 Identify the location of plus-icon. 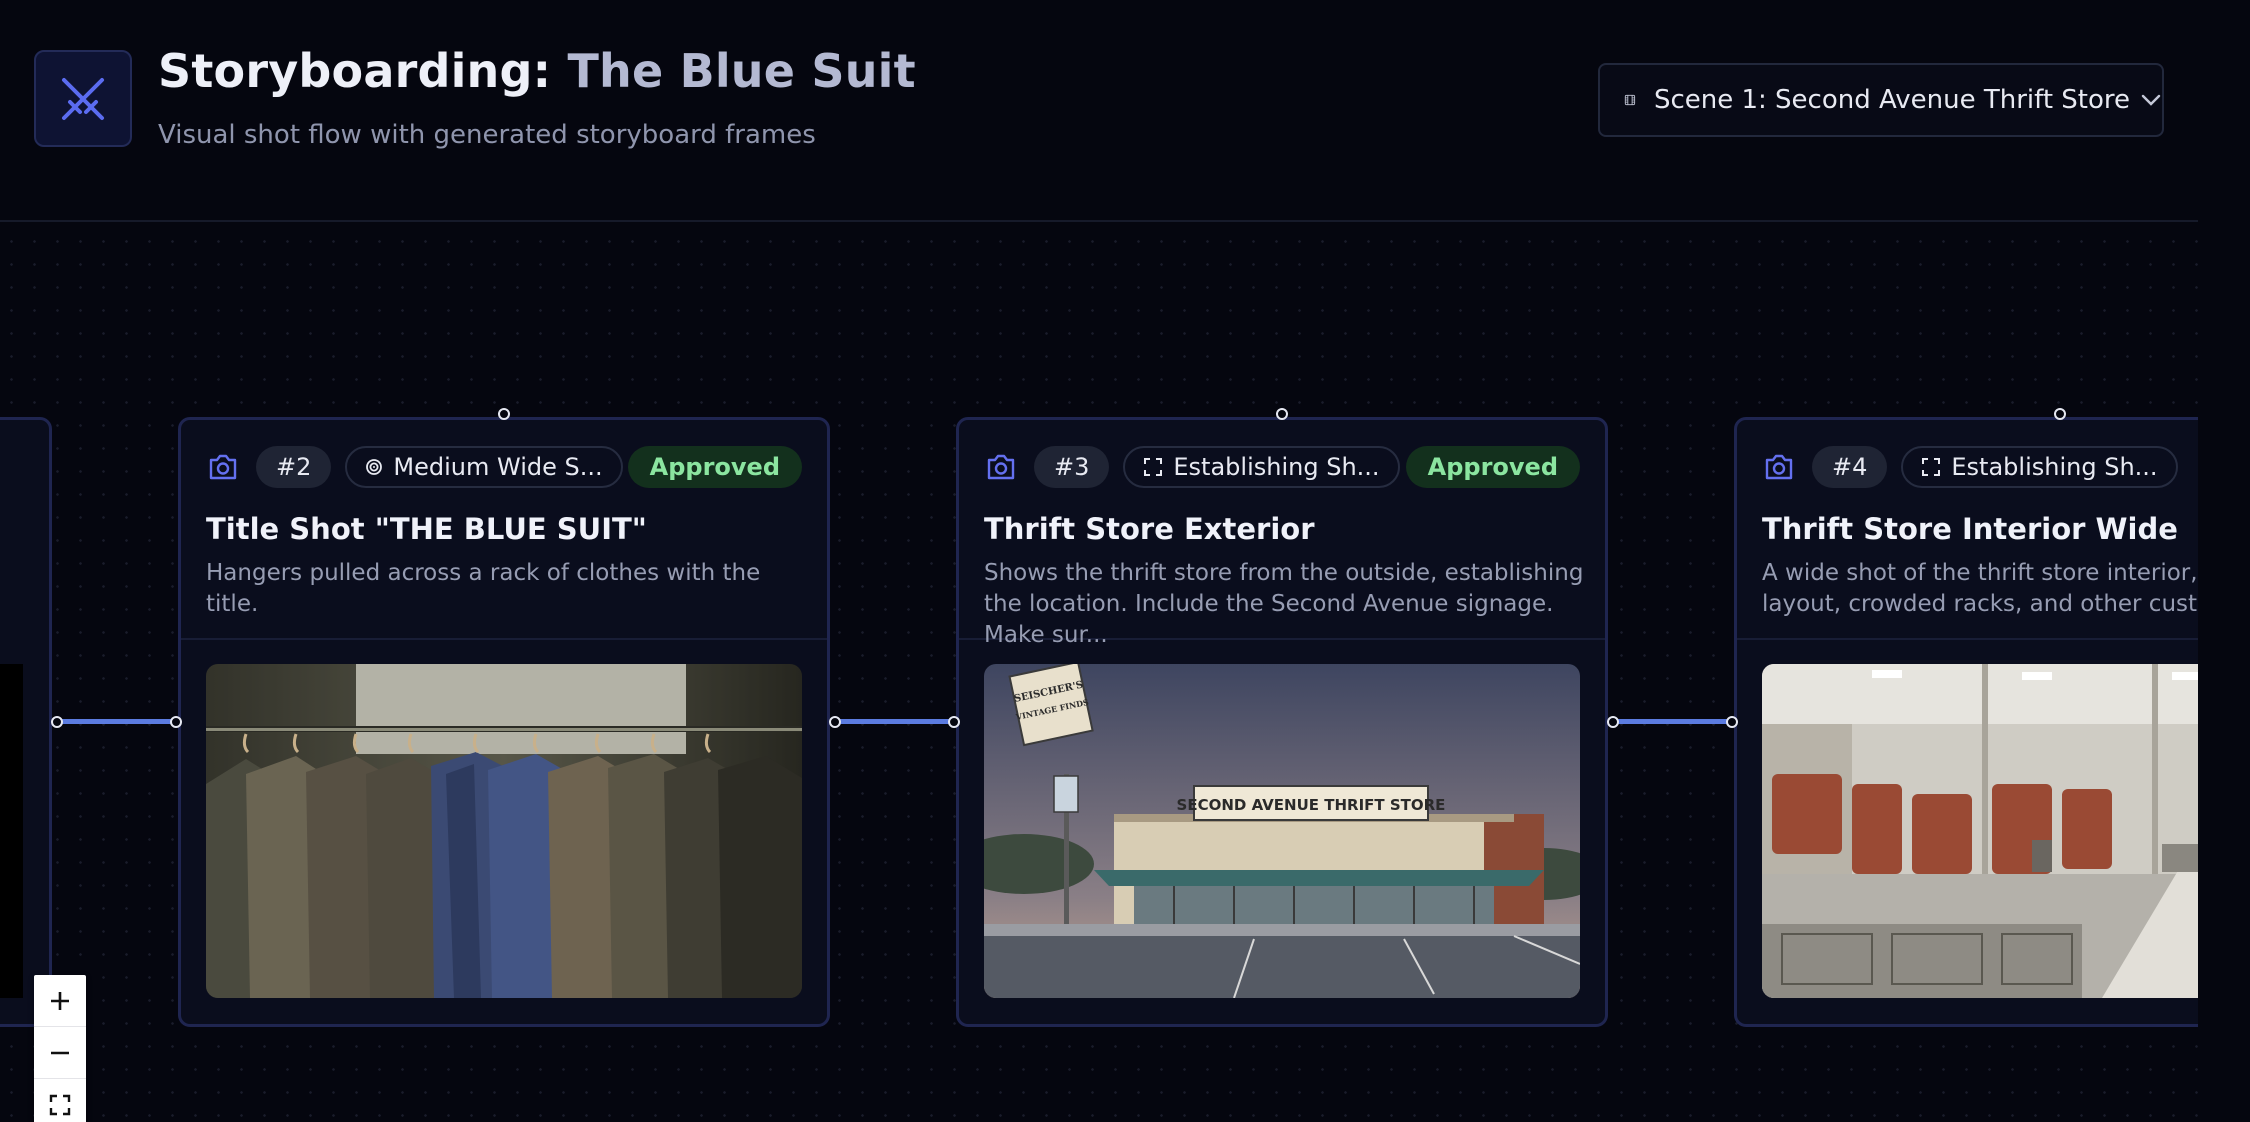
(60, 1000).